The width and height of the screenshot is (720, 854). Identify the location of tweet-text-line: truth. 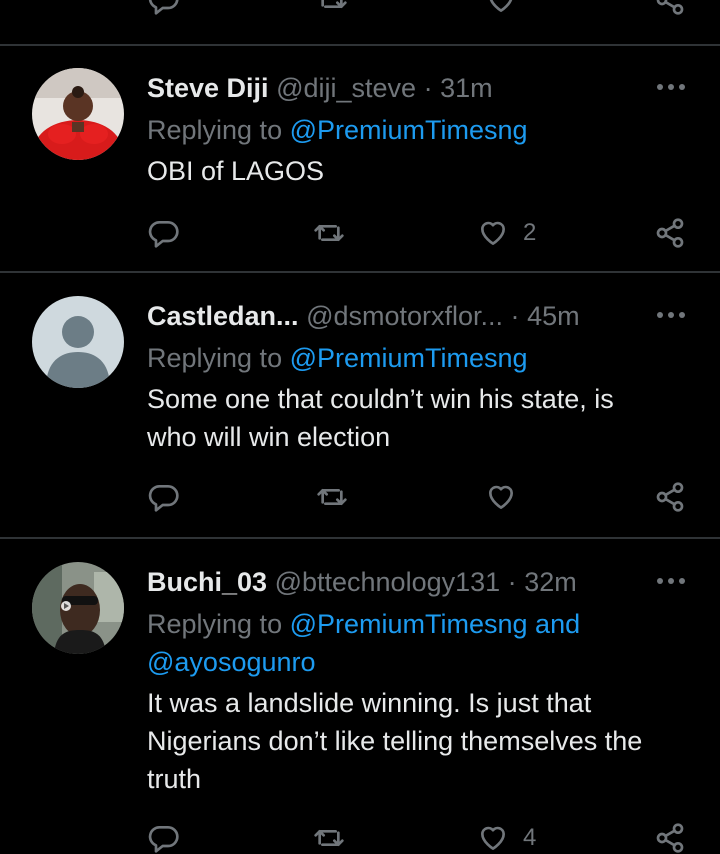
(174, 779).